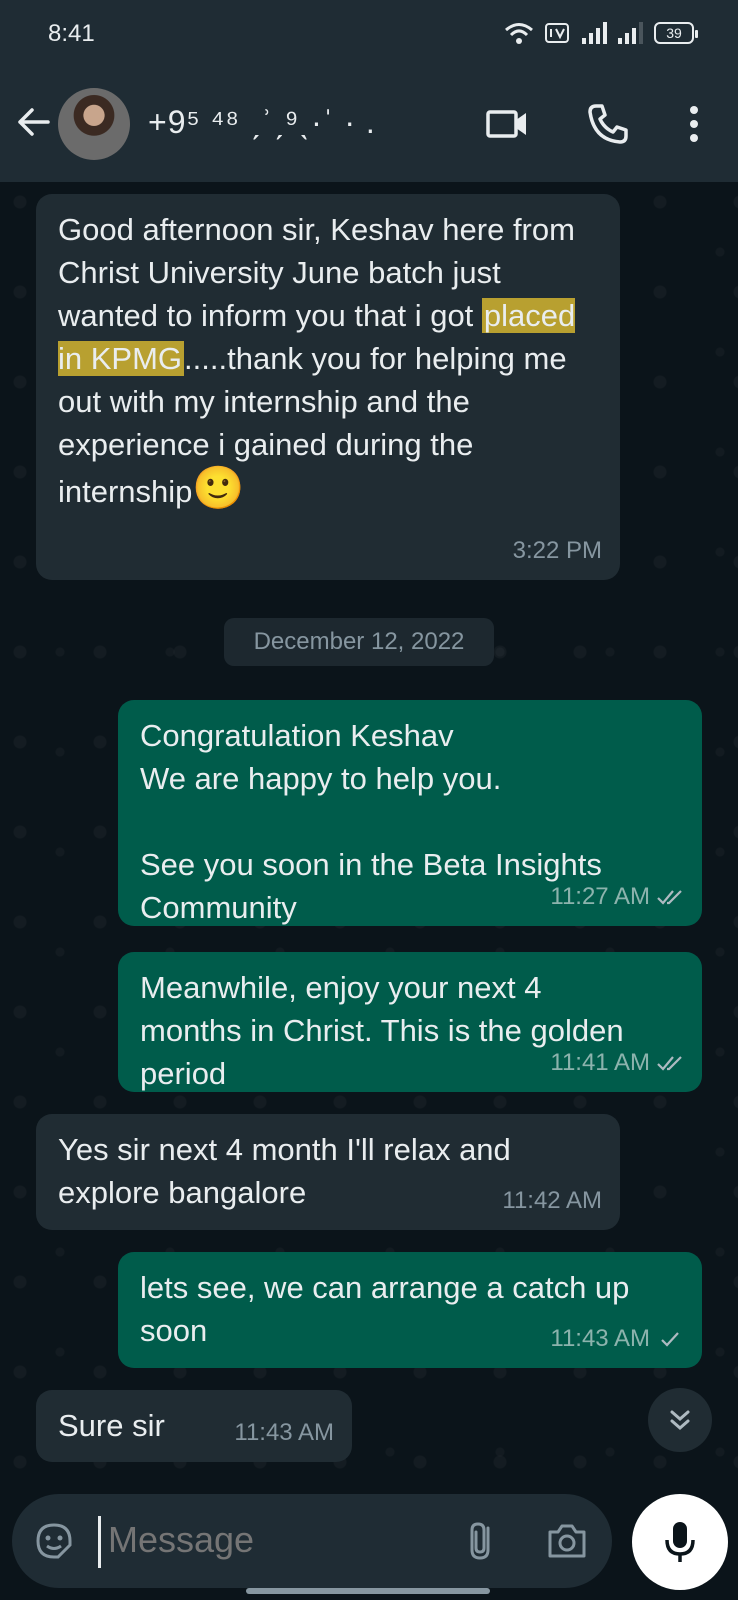 This screenshot has height=1600, width=738. I want to click on date-divider: December 12, 2022, so click(359, 642).